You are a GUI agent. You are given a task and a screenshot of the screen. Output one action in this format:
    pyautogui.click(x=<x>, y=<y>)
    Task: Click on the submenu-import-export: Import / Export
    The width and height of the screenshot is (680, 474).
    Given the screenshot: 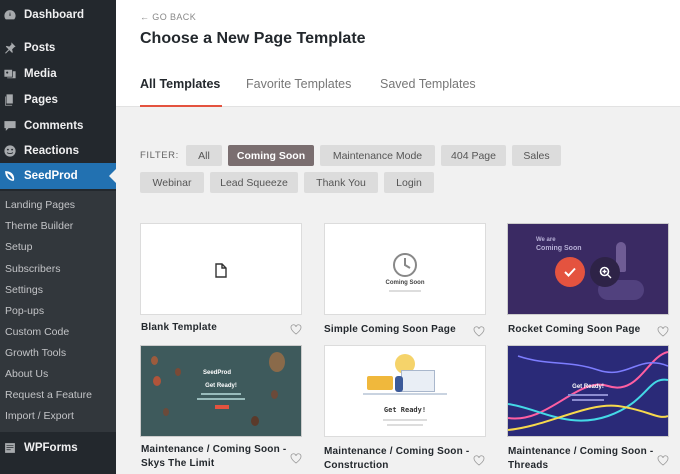 What is the action you would take?
    pyautogui.click(x=39, y=416)
    